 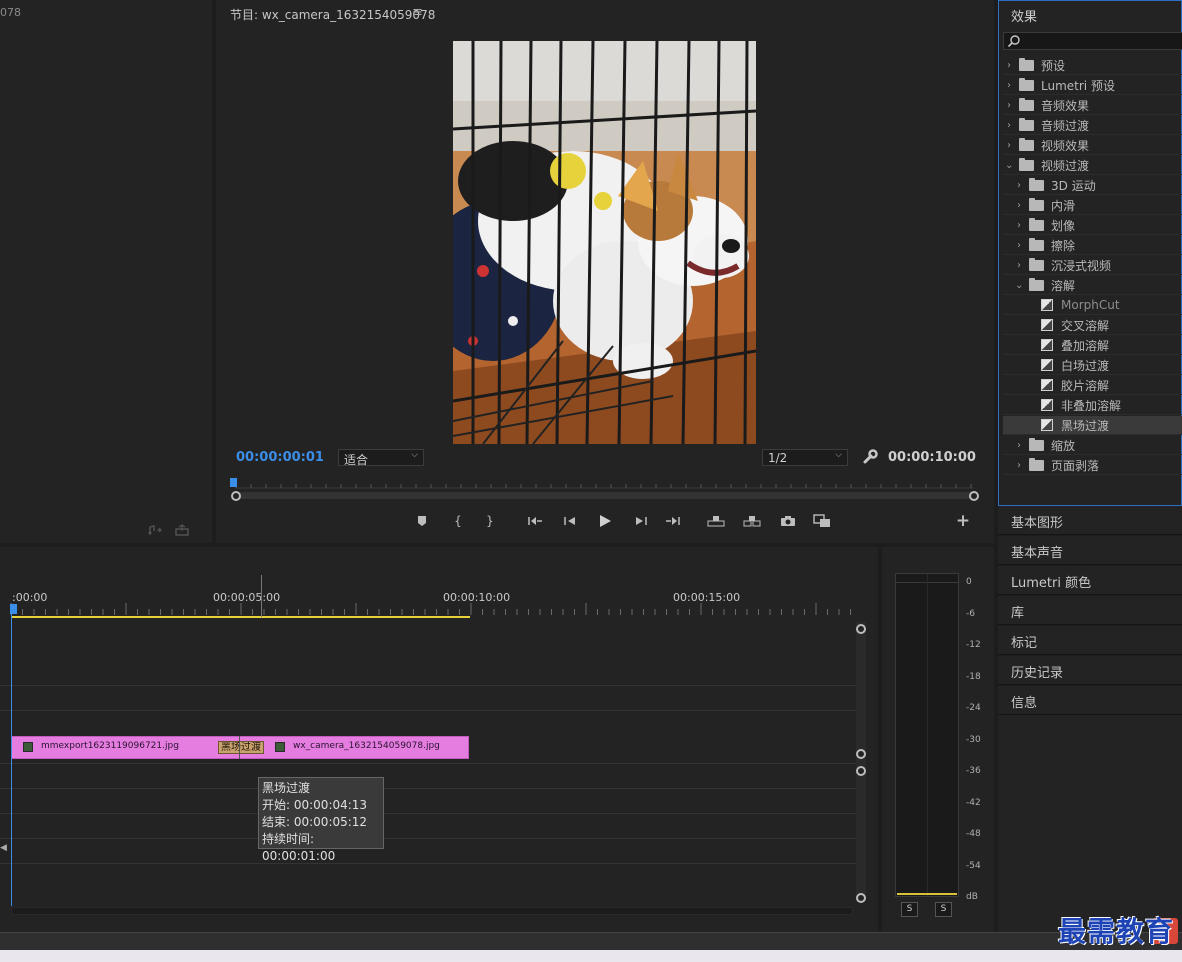 I want to click on current-timecode: 00:00:00:01, so click(x=280, y=457).